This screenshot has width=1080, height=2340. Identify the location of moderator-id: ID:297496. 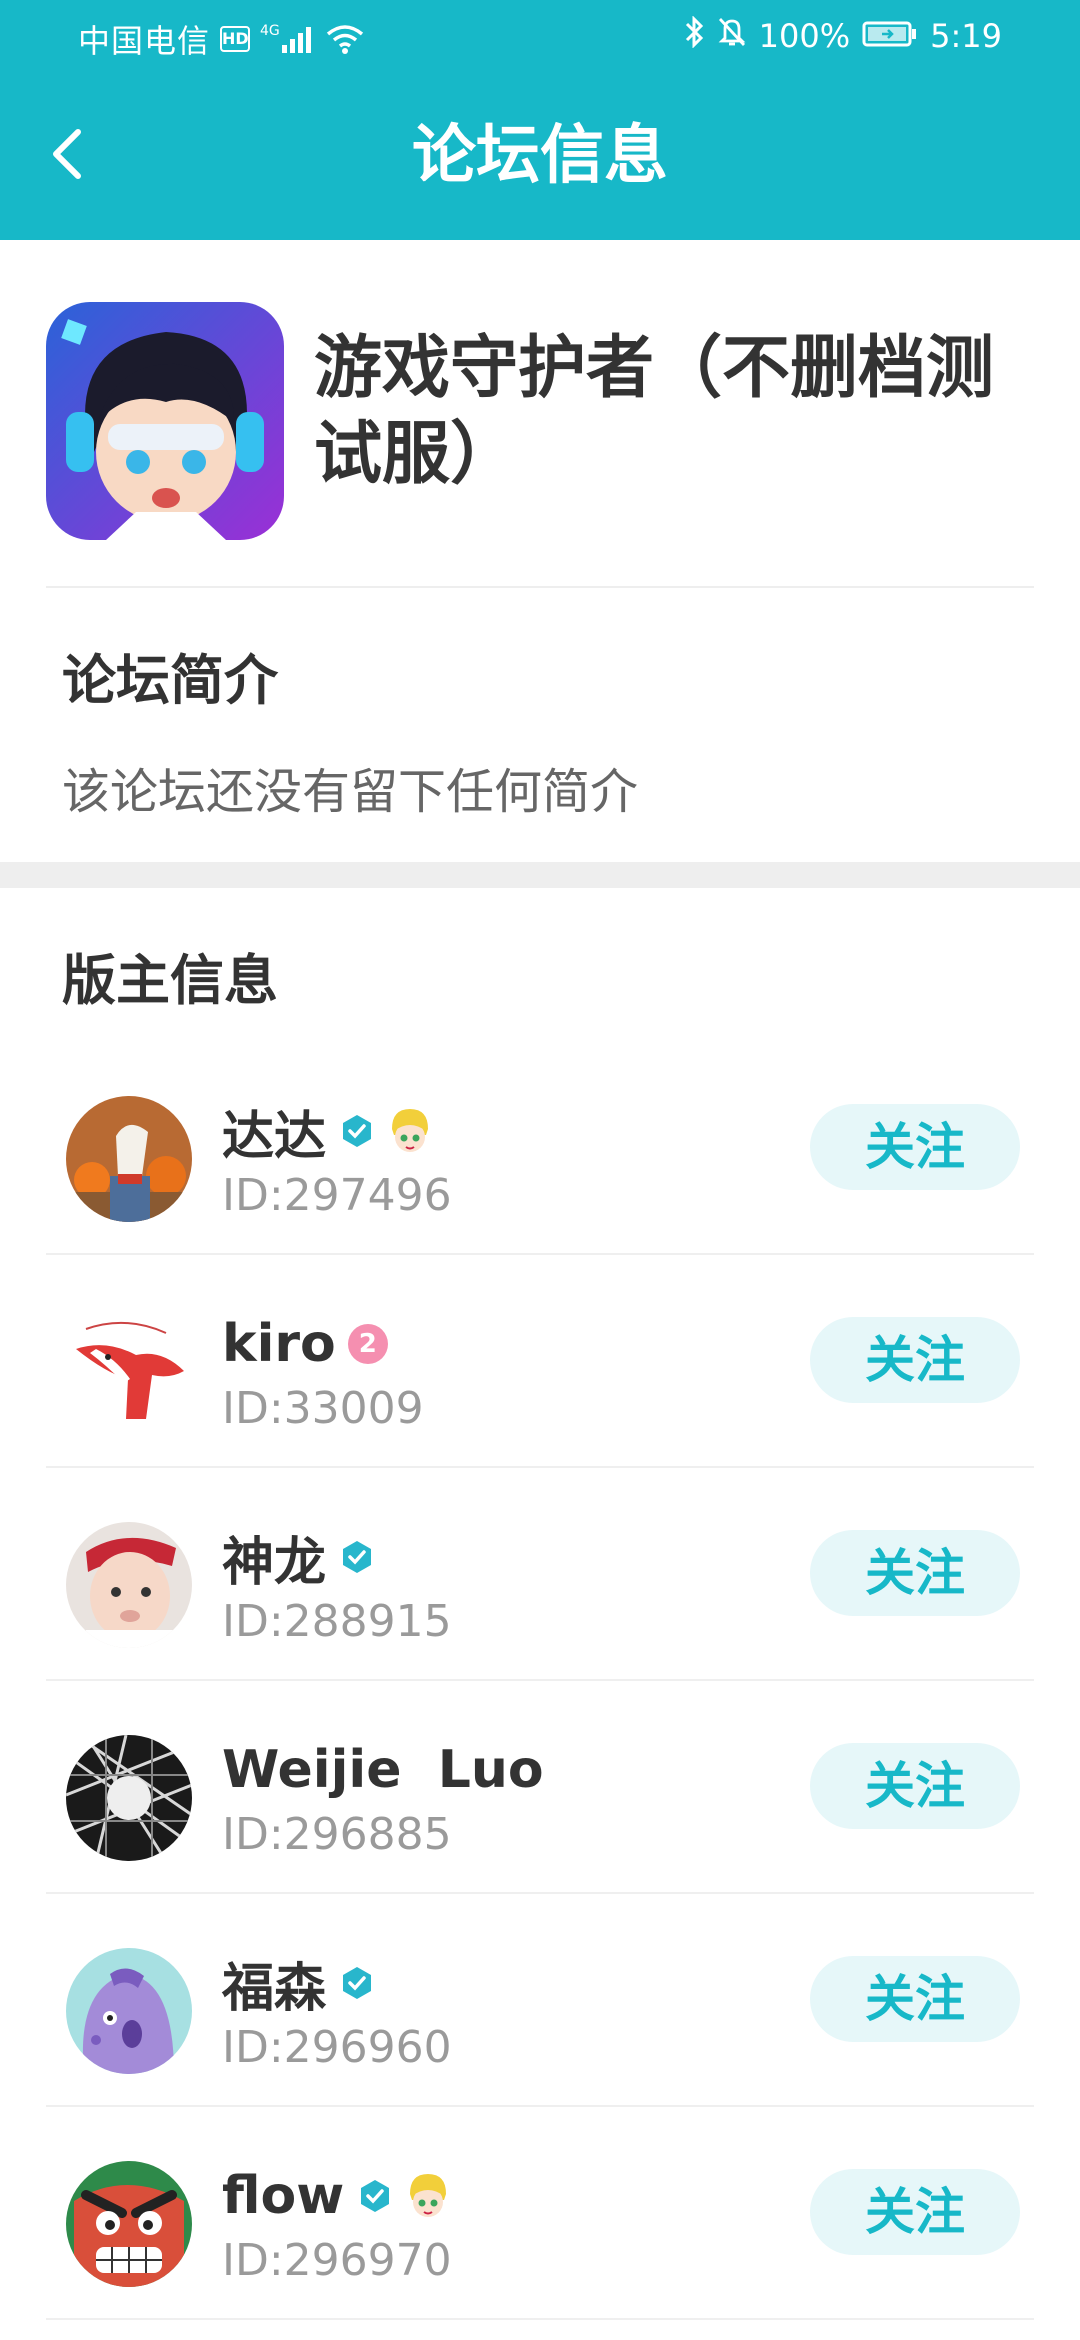
(337, 1195).